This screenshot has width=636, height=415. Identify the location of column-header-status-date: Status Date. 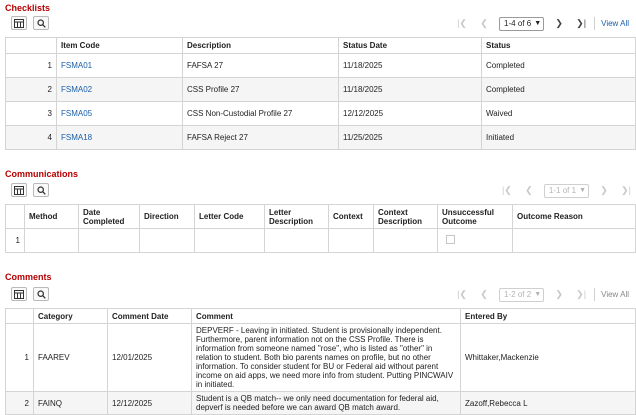
(410, 45).